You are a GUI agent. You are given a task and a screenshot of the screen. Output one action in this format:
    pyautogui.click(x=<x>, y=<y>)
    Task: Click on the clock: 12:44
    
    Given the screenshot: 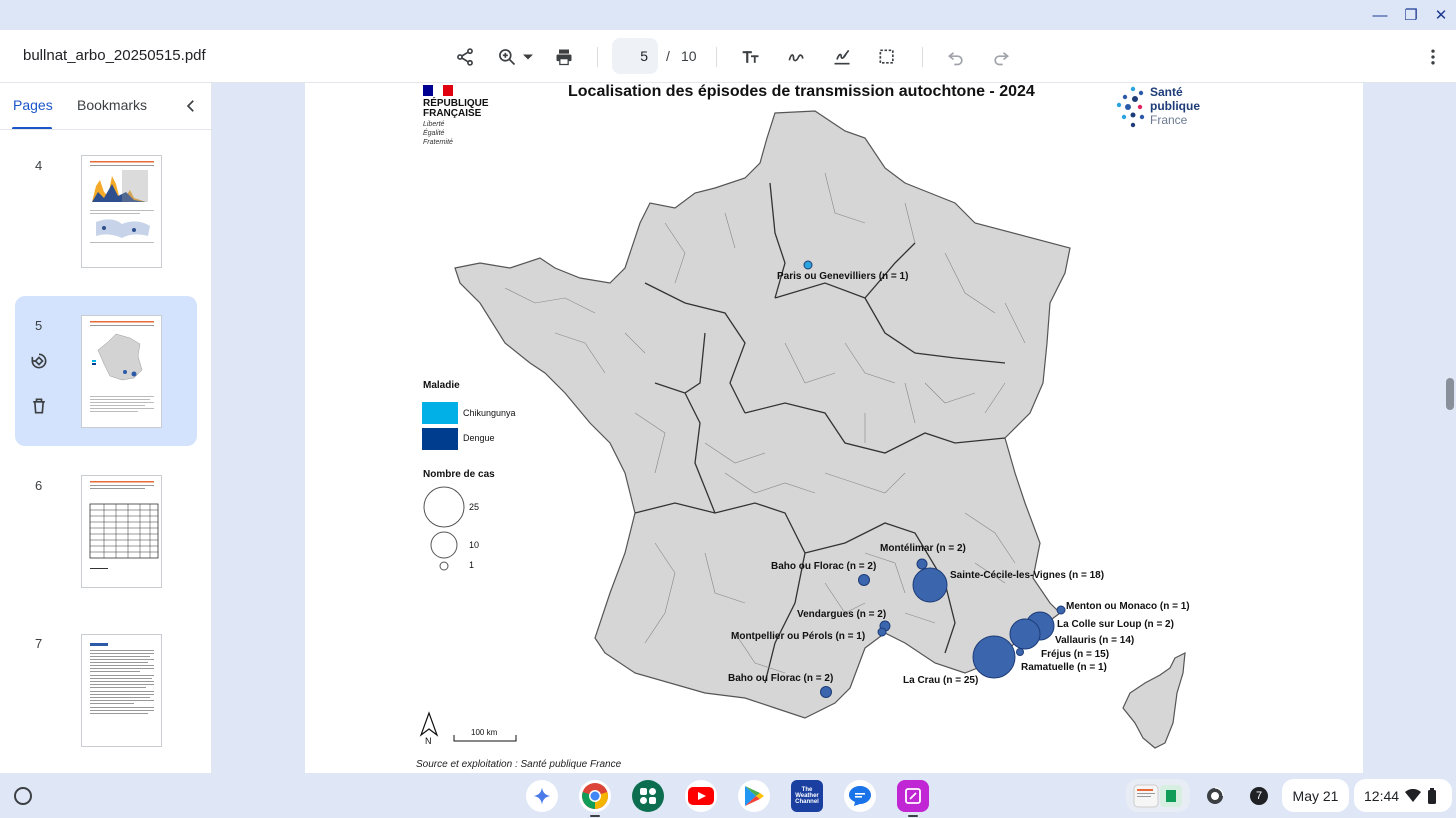 What is the action you would take?
    pyautogui.click(x=1382, y=795)
    